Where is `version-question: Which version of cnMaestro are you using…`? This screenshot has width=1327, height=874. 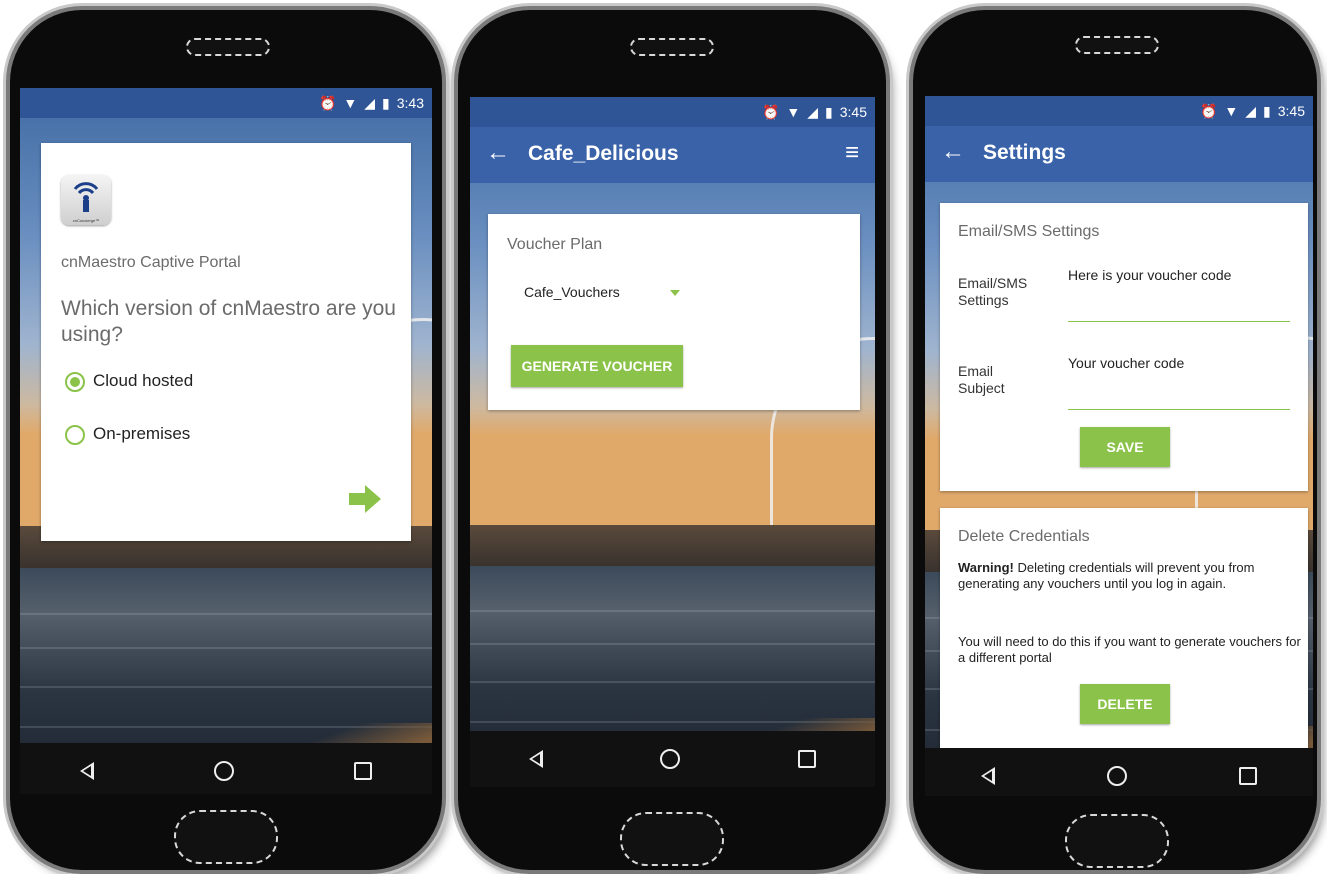 version-question: Which version of cnMaestro are you using… is located at coordinates (228, 321).